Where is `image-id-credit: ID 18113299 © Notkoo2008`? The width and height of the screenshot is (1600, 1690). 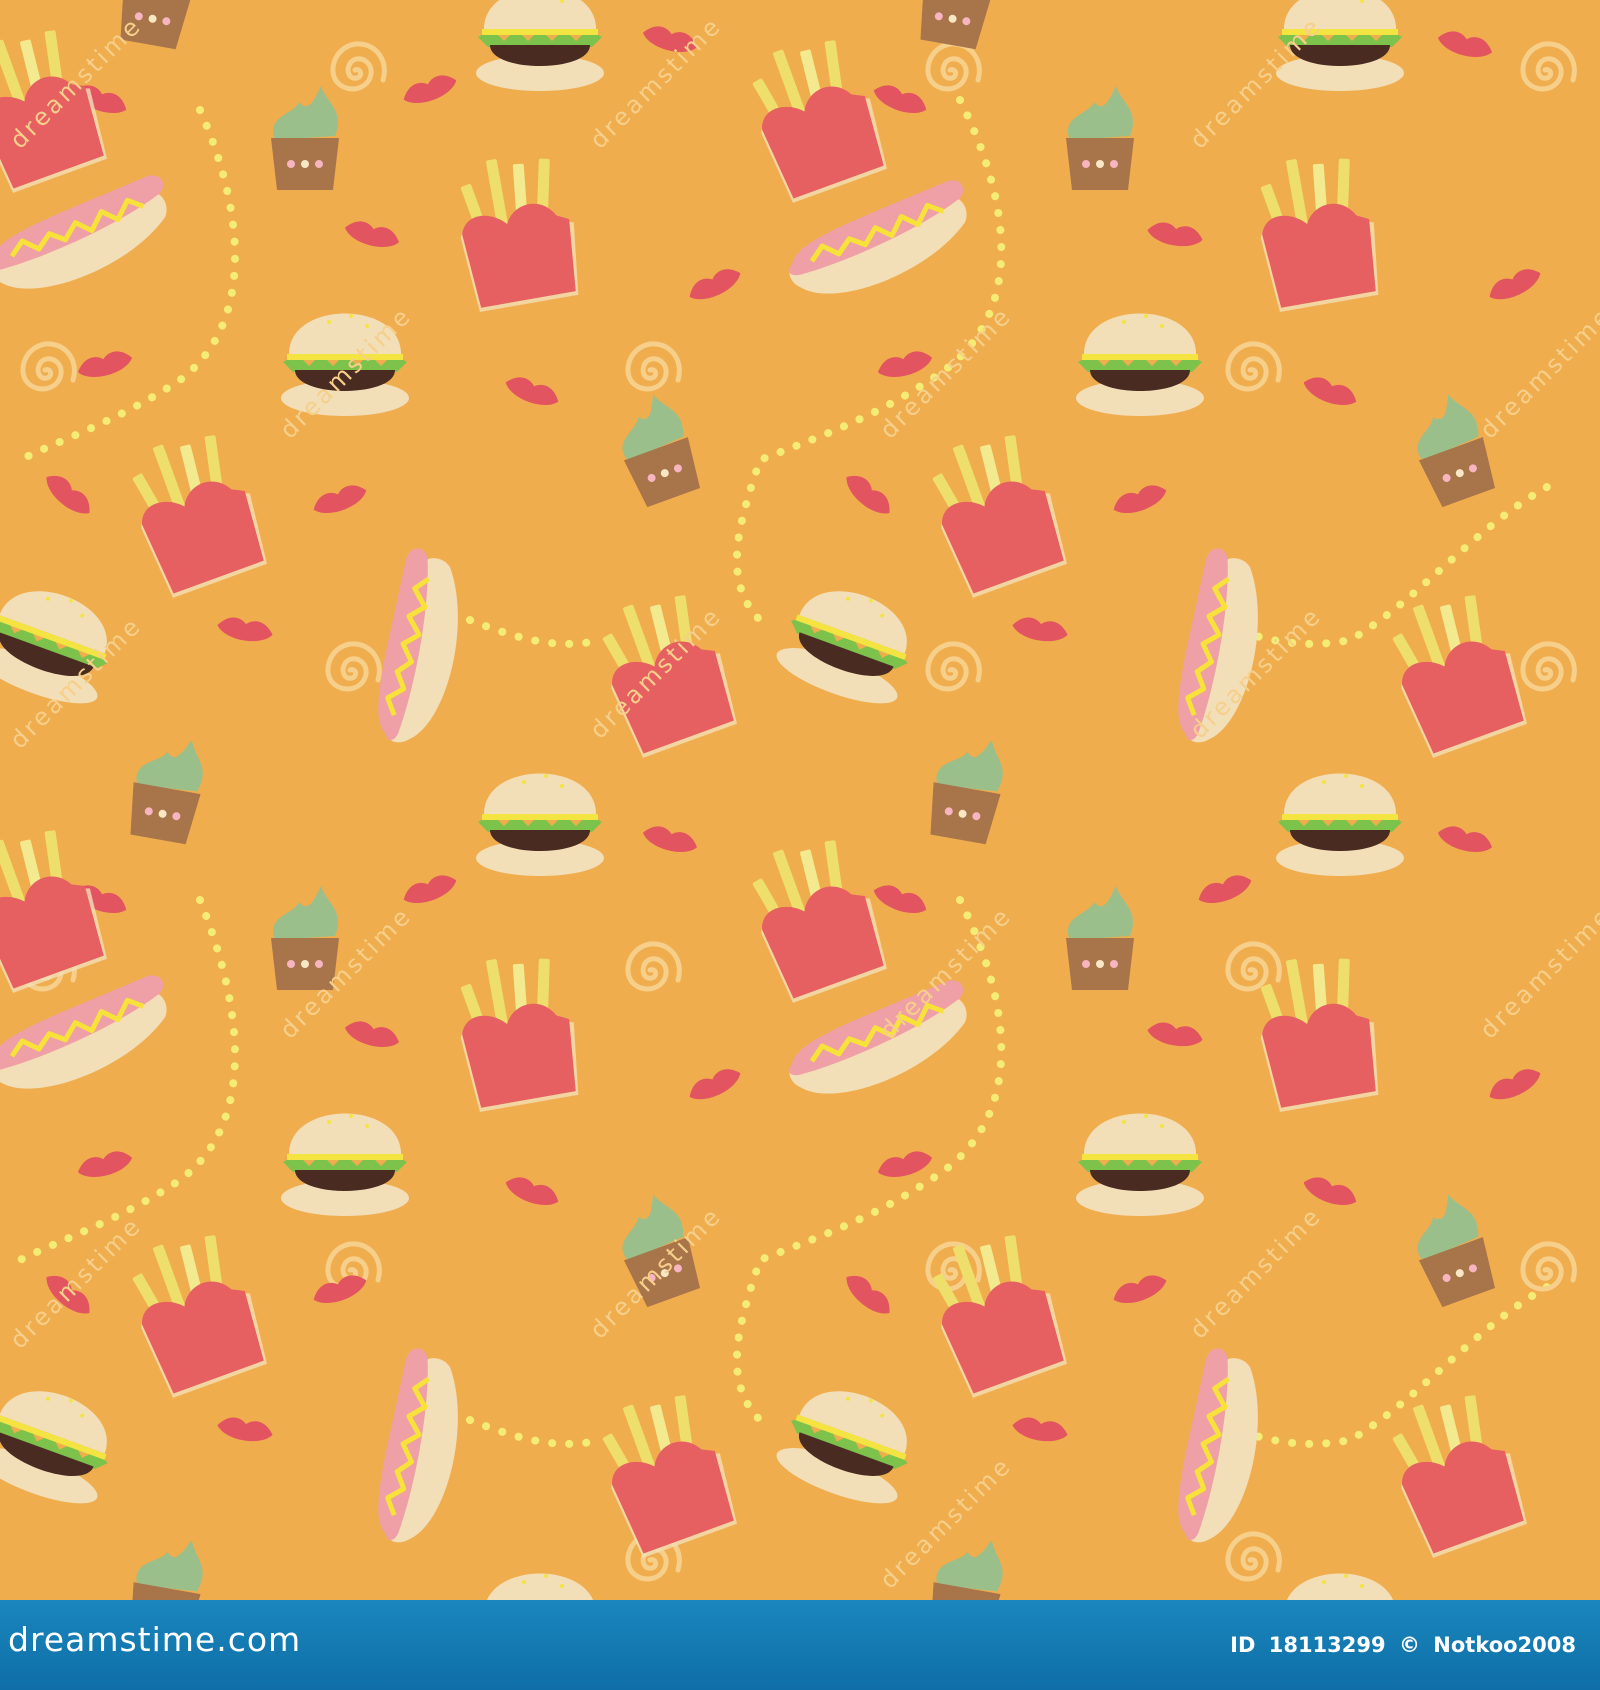 image-id-credit: ID 18113299 © Notkoo2008 is located at coordinates (1400, 1645).